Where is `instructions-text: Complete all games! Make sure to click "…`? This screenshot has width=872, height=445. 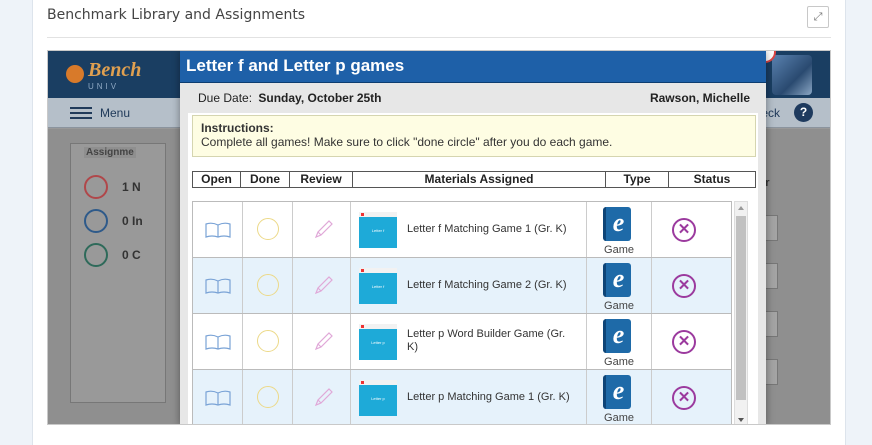 instructions-text: Complete all games! Make sure to click "… is located at coordinates (407, 142).